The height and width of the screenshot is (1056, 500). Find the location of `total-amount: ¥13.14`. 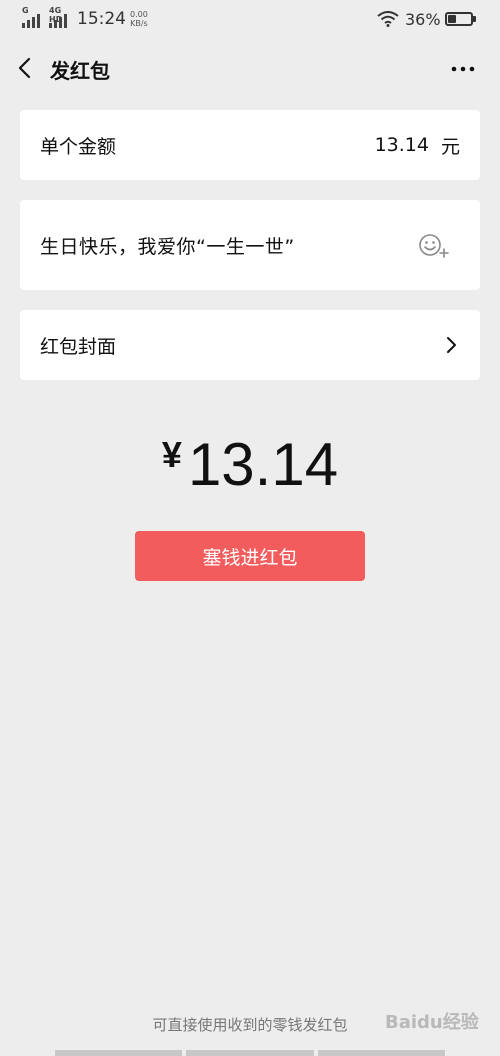

total-amount: ¥13.14 is located at coordinates (250, 464).